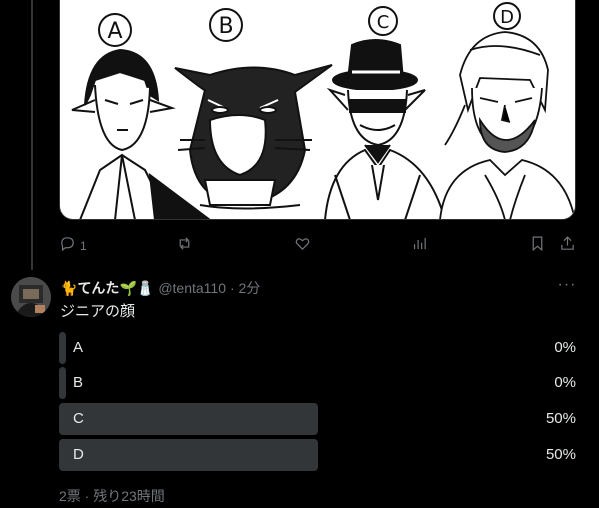 The image size is (599, 508). What do you see at coordinates (83, 246) in the screenshot?
I see `reply-count: 1` at bounding box center [83, 246].